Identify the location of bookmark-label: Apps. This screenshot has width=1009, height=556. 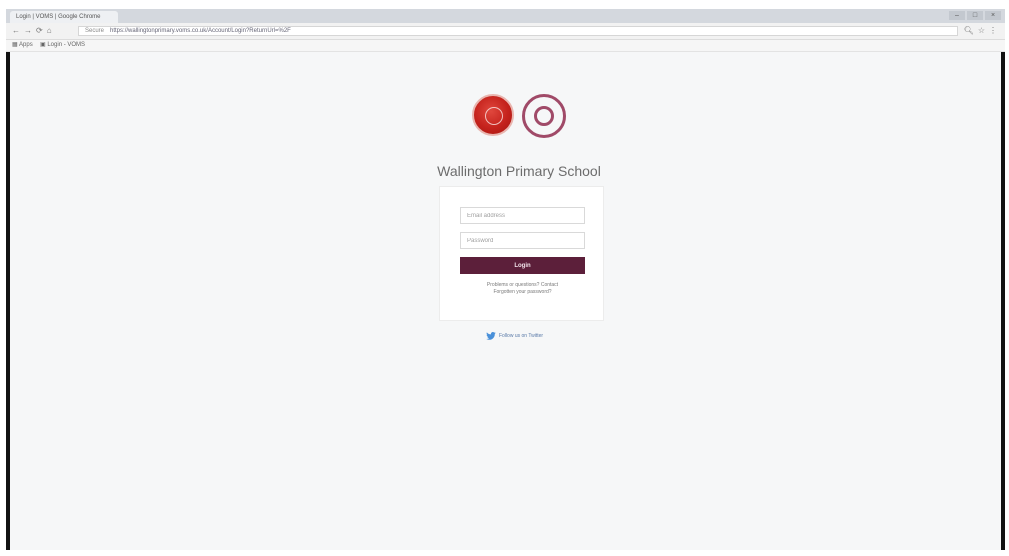
(26, 45).